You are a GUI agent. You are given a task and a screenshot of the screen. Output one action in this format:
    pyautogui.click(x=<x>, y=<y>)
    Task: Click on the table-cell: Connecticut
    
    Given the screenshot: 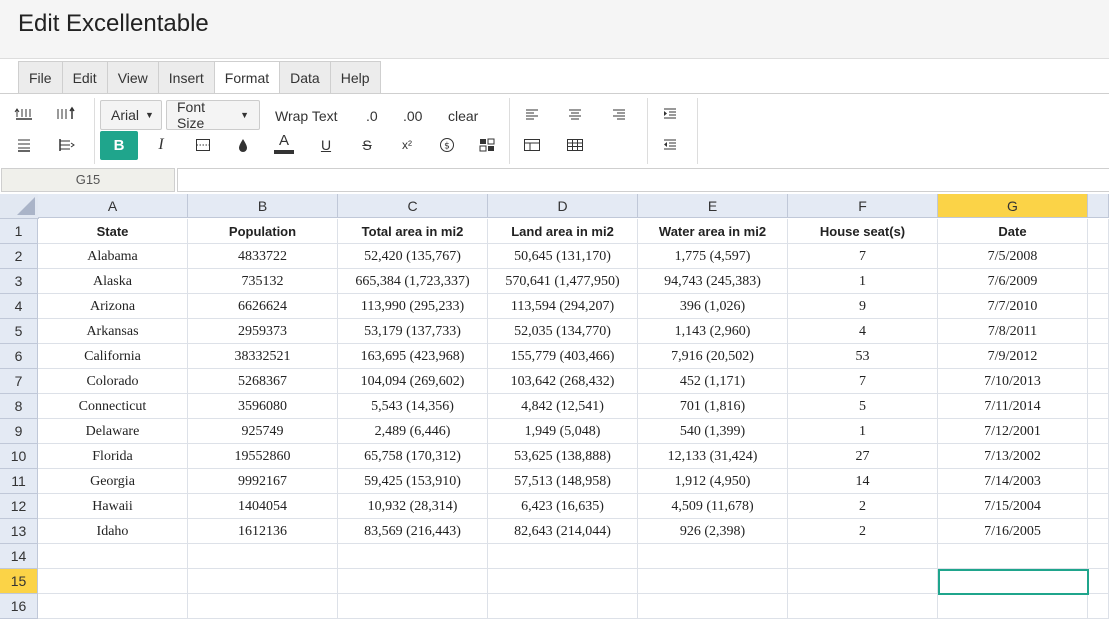 What is the action you would take?
    pyautogui.click(x=113, y=406)
    